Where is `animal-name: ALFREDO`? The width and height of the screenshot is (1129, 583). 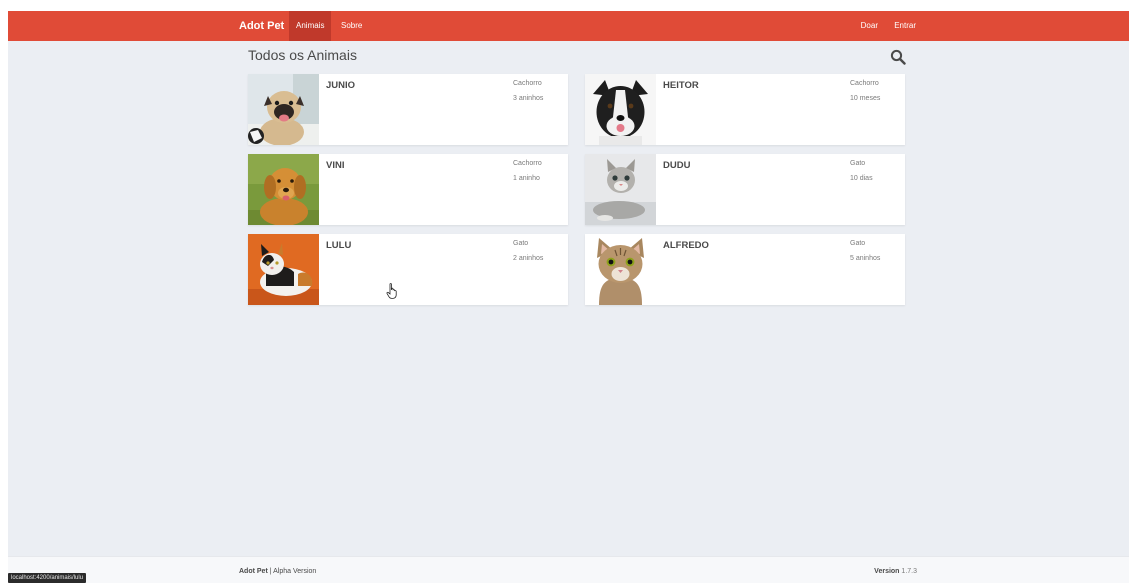
animal-name: ALFREDO is located at coordinates (686, 245).